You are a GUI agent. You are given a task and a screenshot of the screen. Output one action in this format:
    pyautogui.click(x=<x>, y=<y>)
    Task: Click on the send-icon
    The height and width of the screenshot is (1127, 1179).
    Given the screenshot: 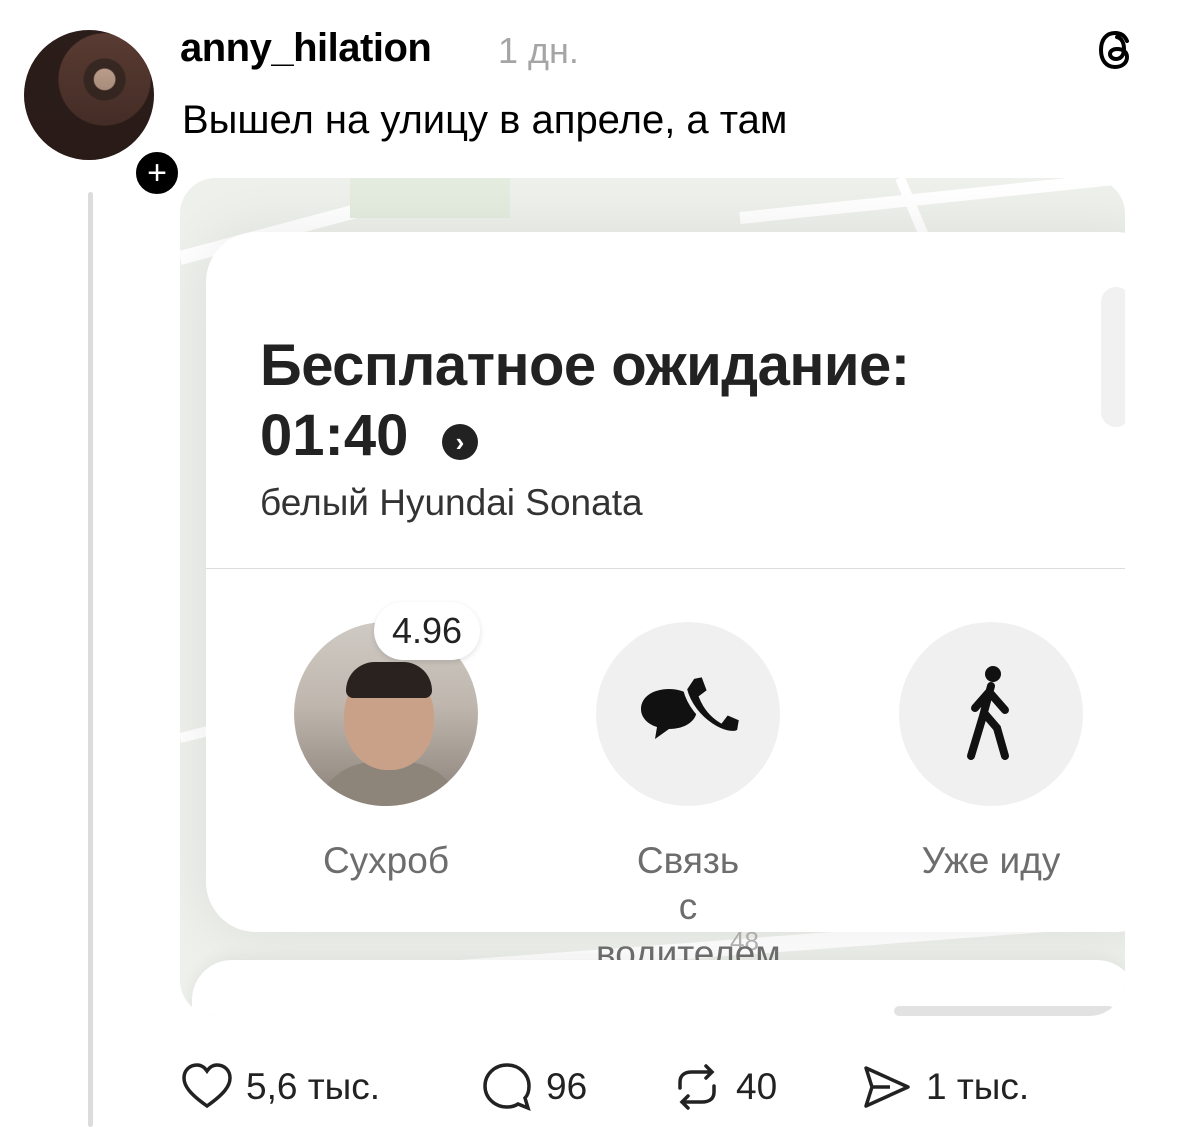 What is the action you would take?
    pyautogui.click(x=887, y=1087)
    